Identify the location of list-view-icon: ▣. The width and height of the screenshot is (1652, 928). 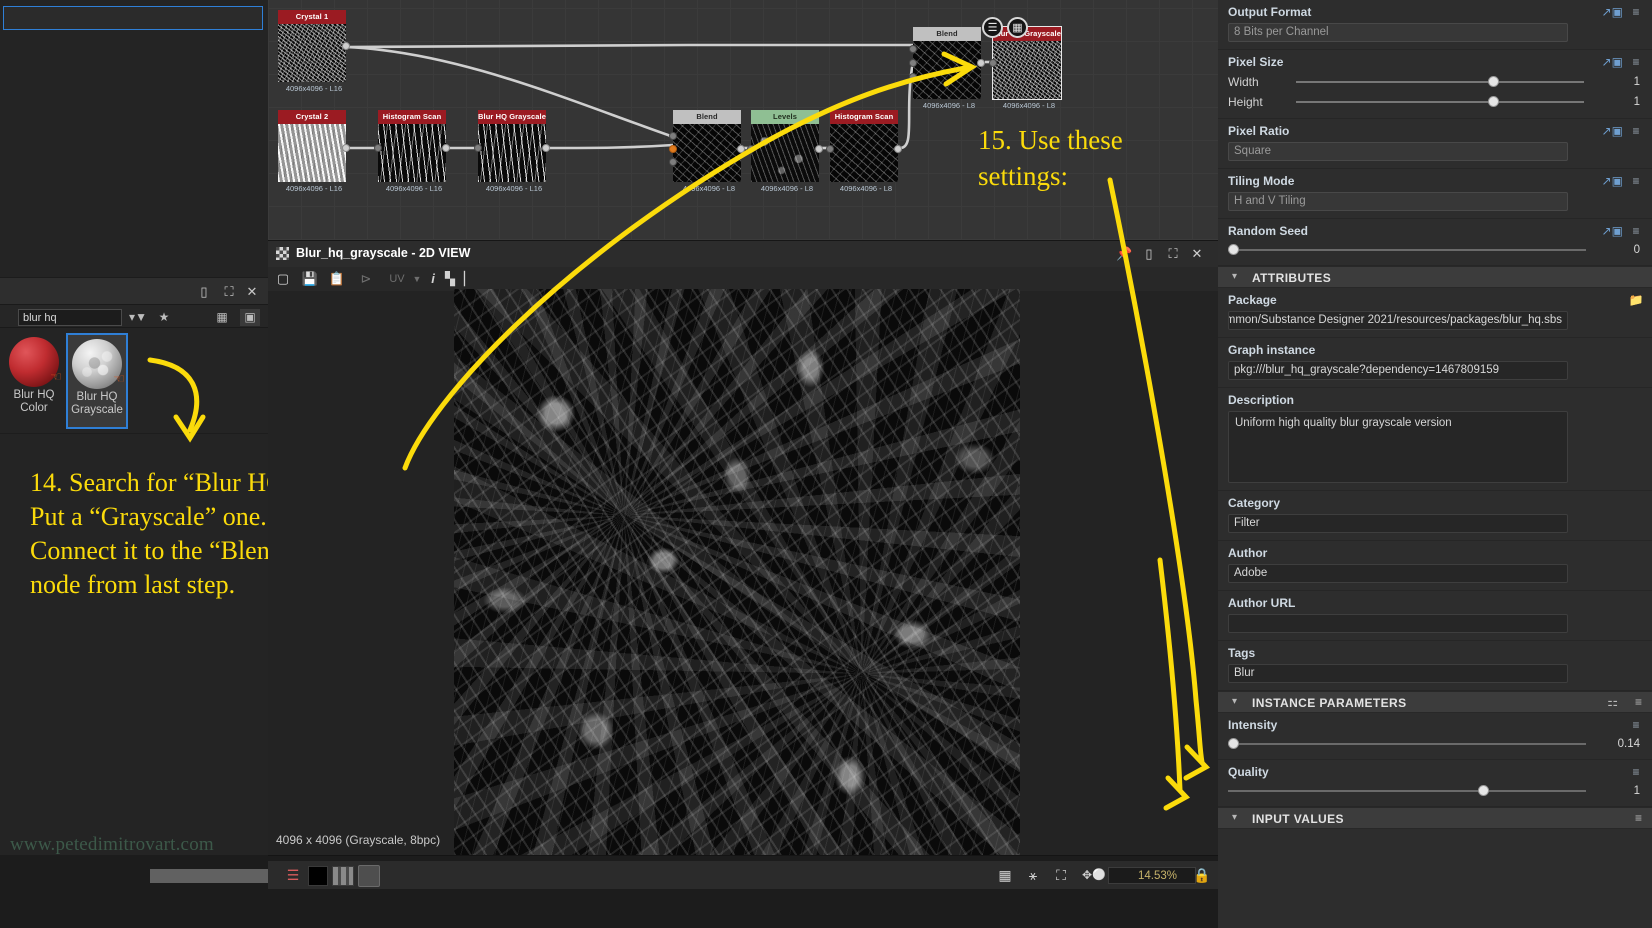
(250, 317).